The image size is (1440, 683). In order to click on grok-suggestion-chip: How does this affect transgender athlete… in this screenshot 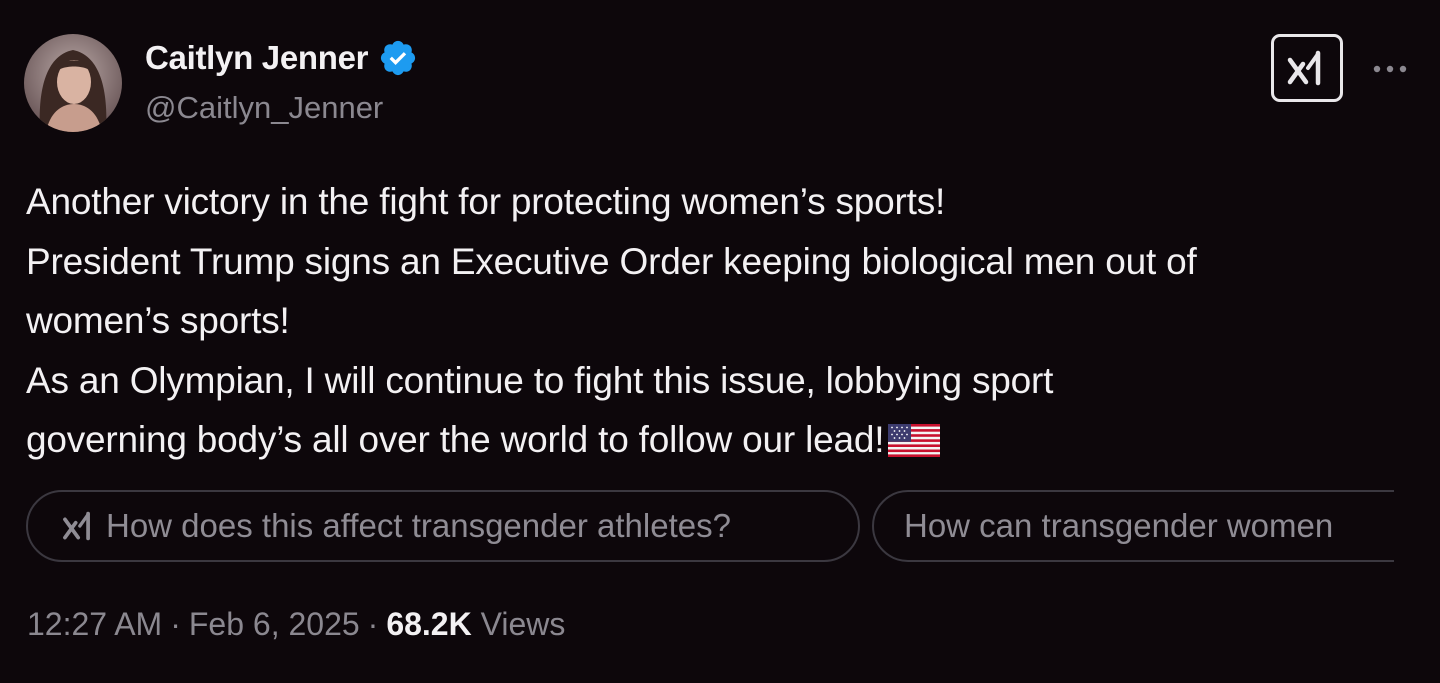, I will do `click(443, 526)`.